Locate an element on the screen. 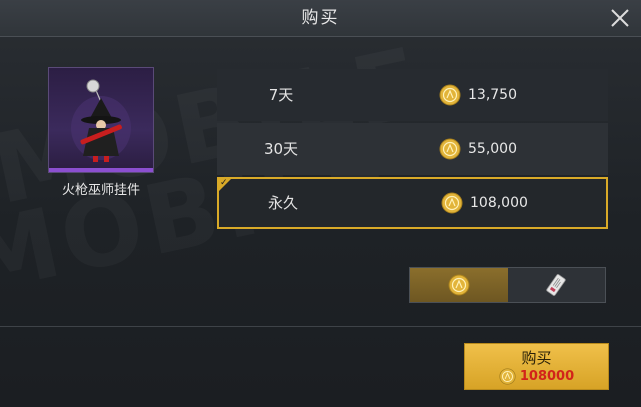 The width and height of the screenshot is (641, 407). option-duration: 30天 is located at coordinates (281, 149).